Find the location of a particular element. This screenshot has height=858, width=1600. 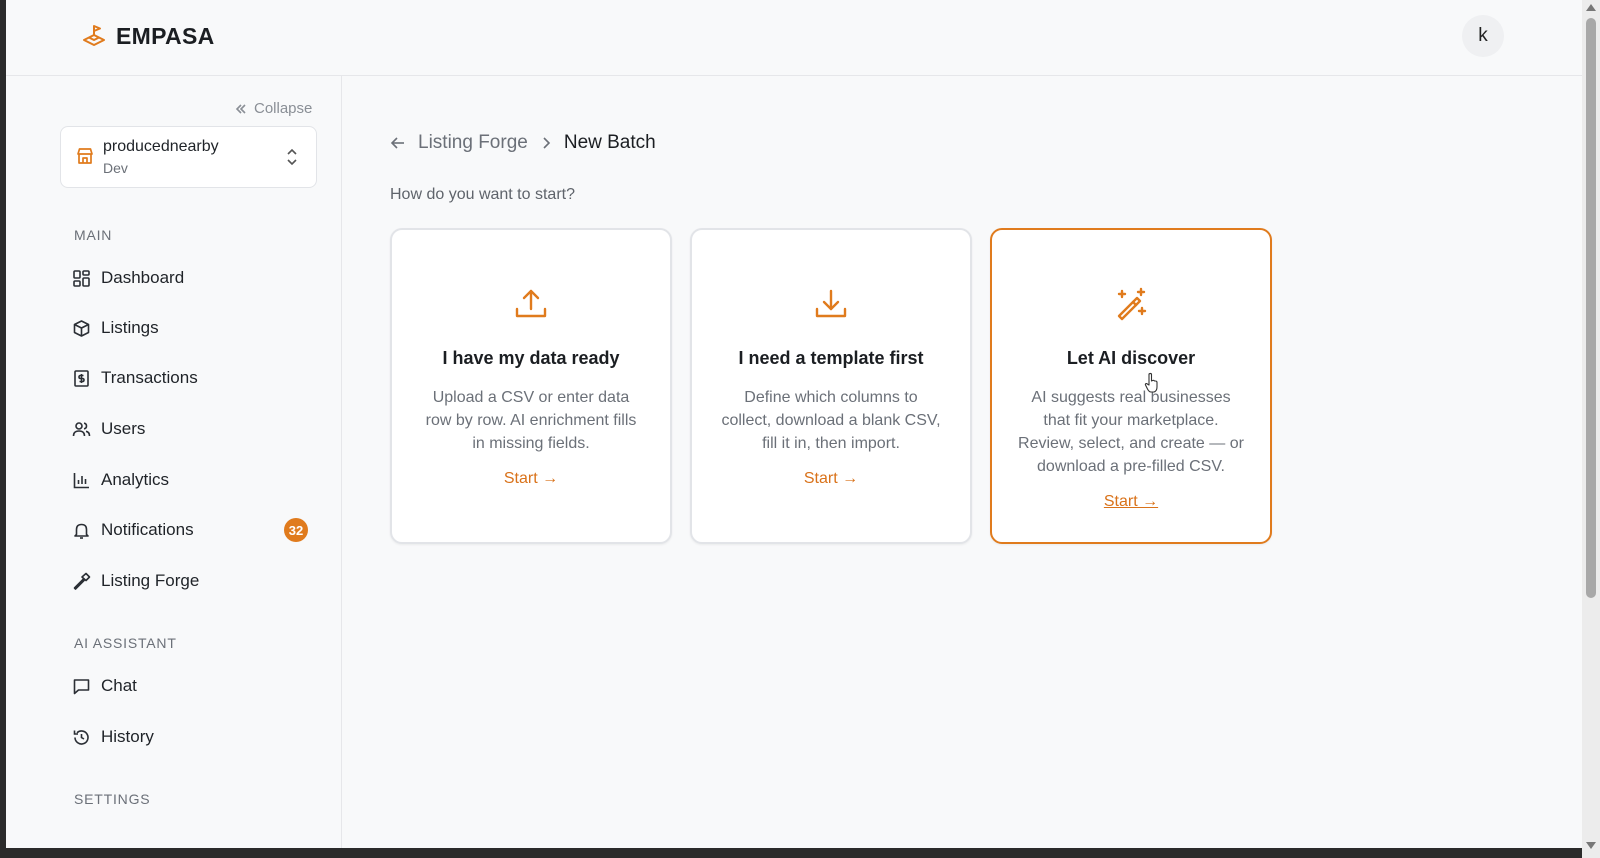

collapse-button: Collapse is located at coordinates (273, 108).